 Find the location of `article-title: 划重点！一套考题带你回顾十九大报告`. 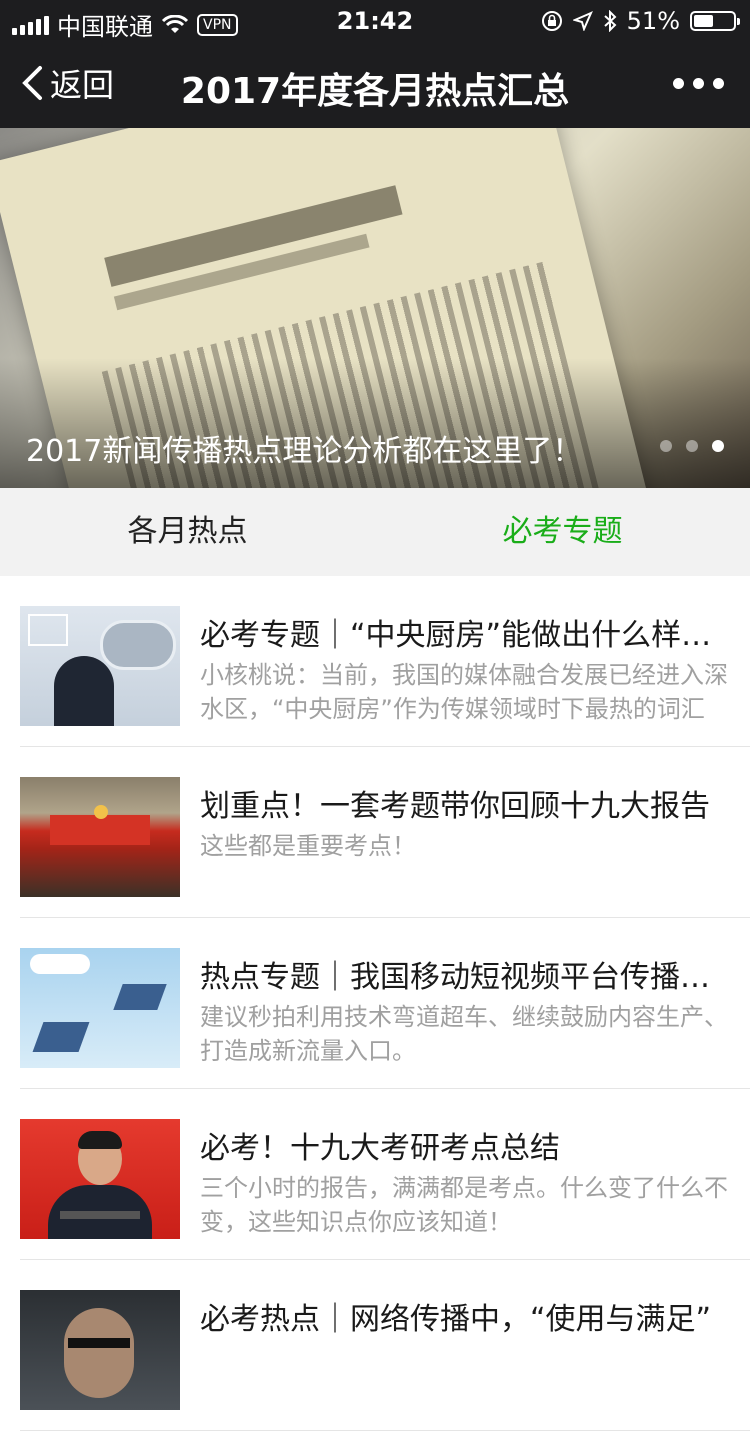

article-title: 划重点！一套考题带你回顾十九大报告 is located at coordinates (455, 806).